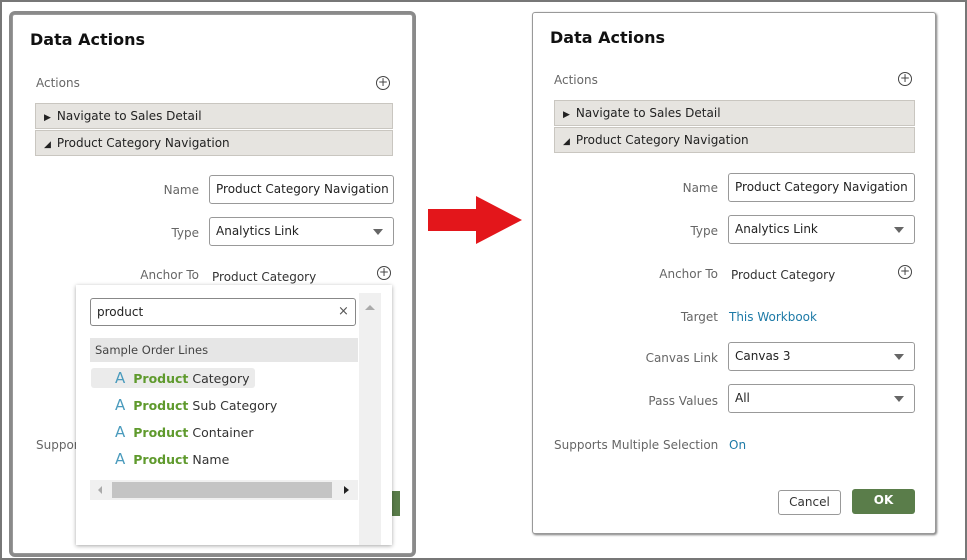  Describe the element at coordinates (219, 378) in the screenshot. I see `item-text: Category` at that location.